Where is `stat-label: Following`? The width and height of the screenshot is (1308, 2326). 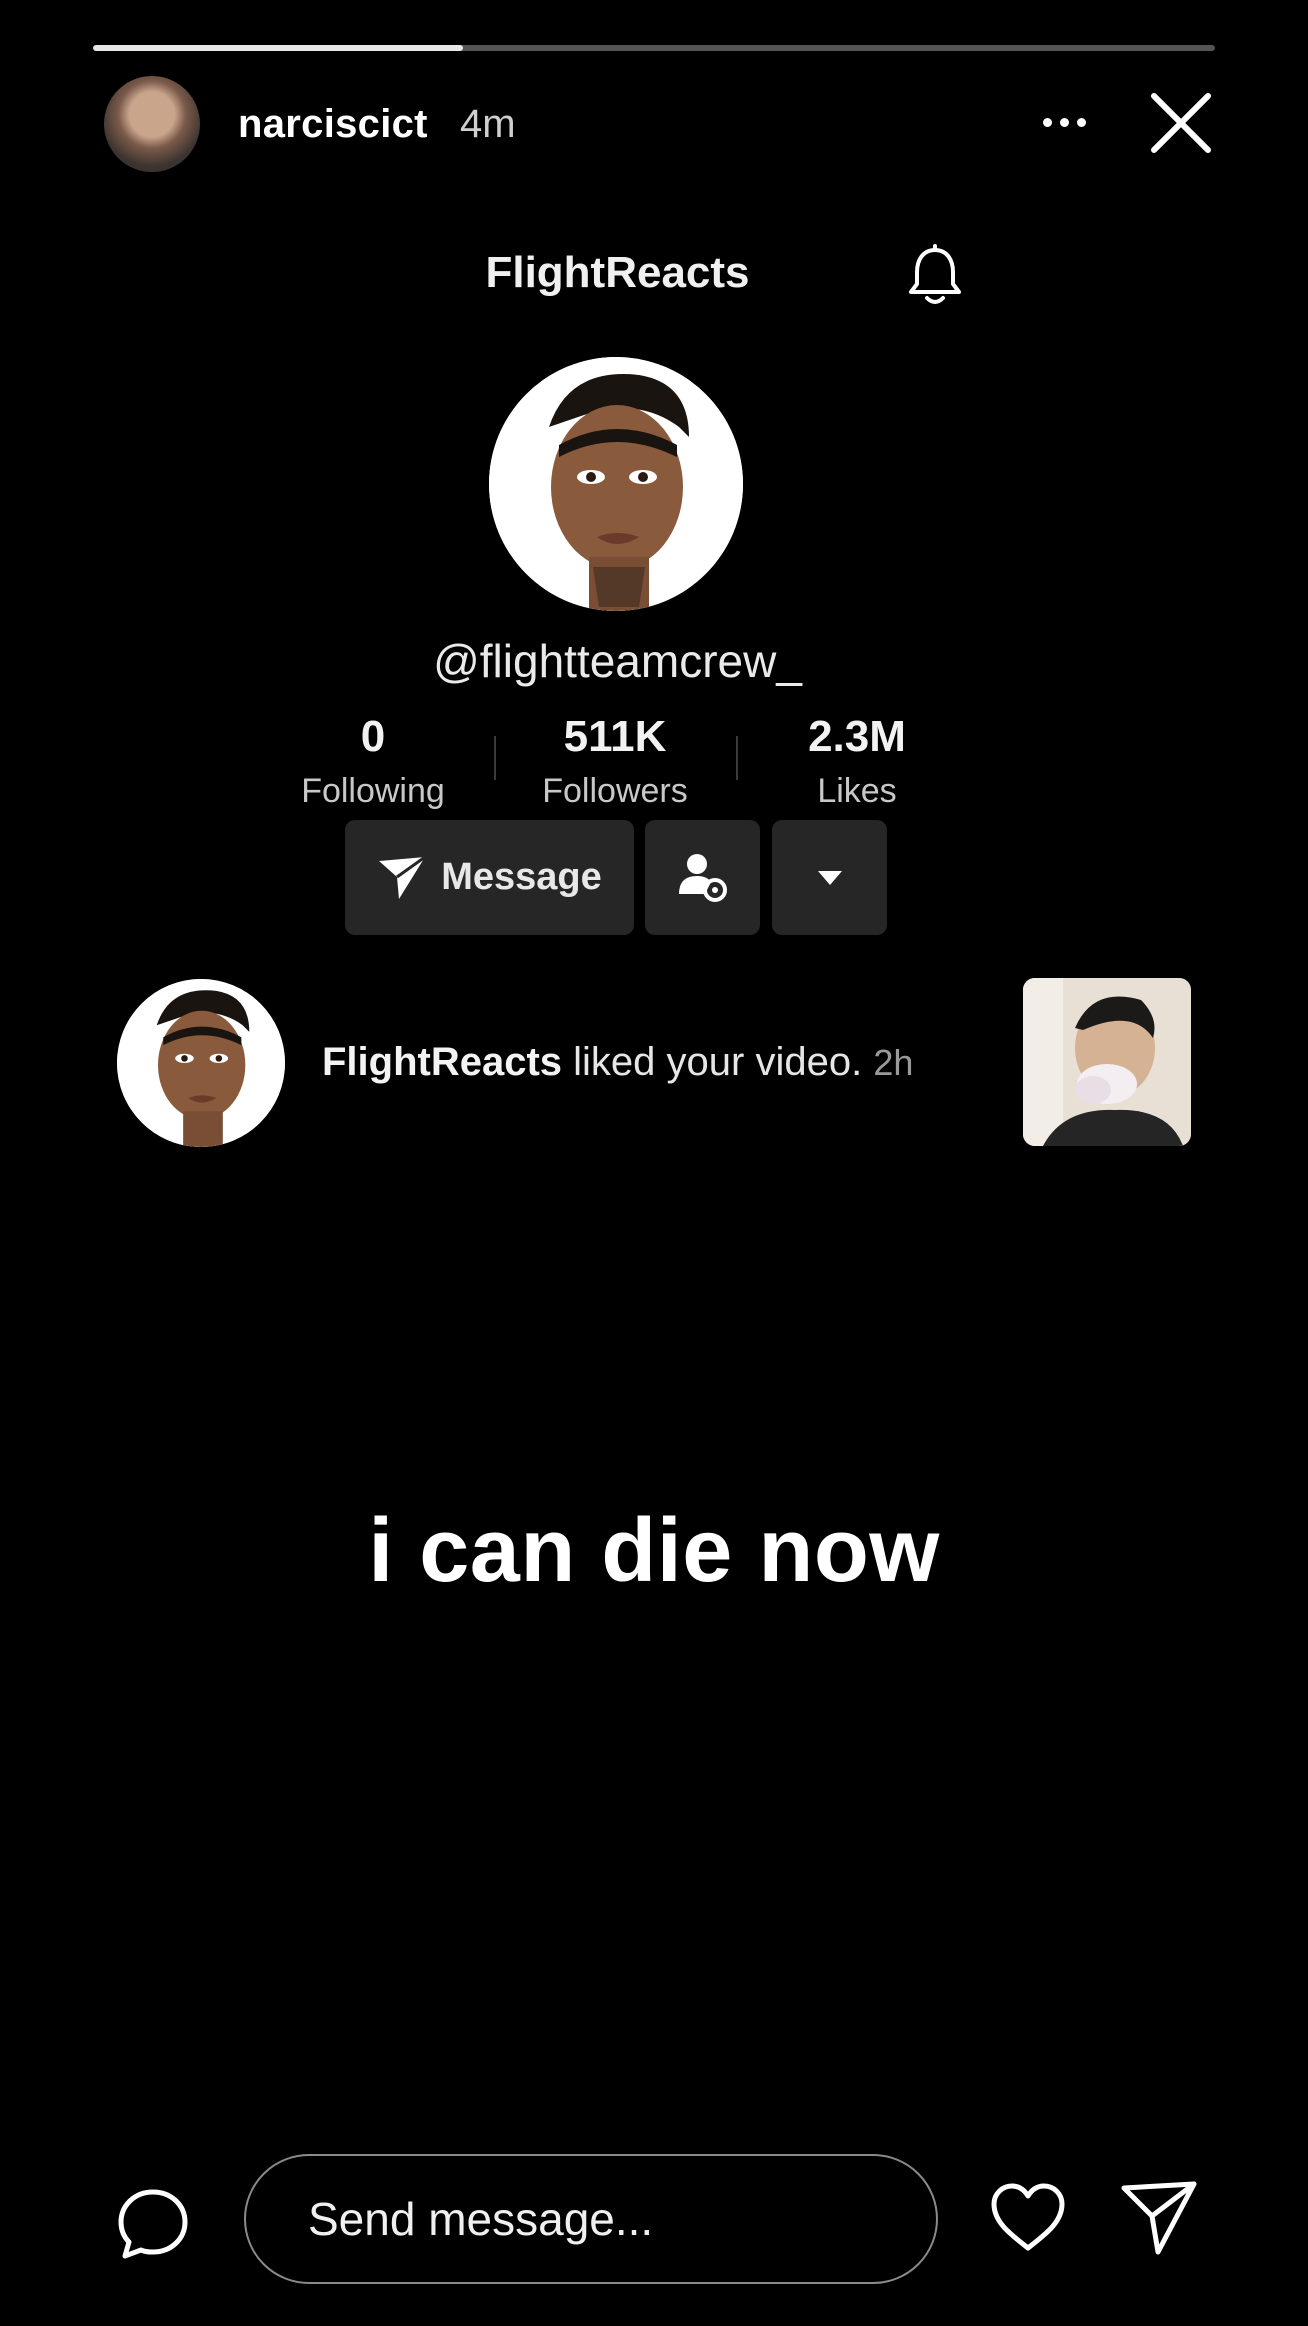
stat-label: Following is located at coordinates (373, 791).